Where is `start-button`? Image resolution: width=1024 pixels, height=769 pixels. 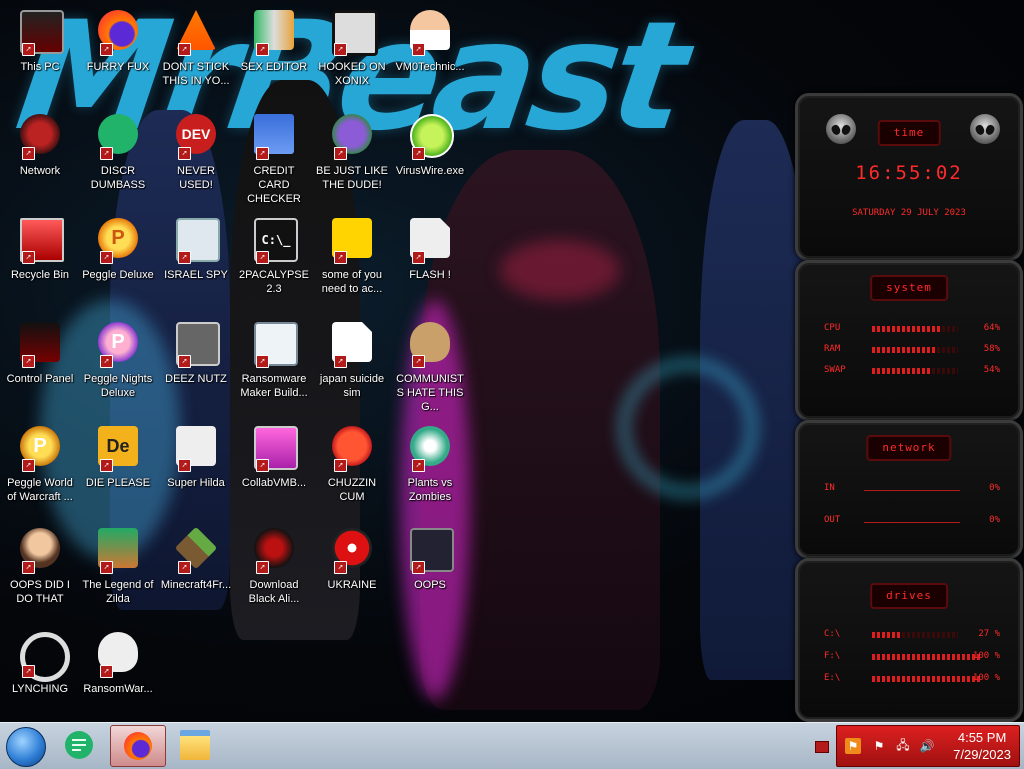
start-button is located at coordinates (26, 747).